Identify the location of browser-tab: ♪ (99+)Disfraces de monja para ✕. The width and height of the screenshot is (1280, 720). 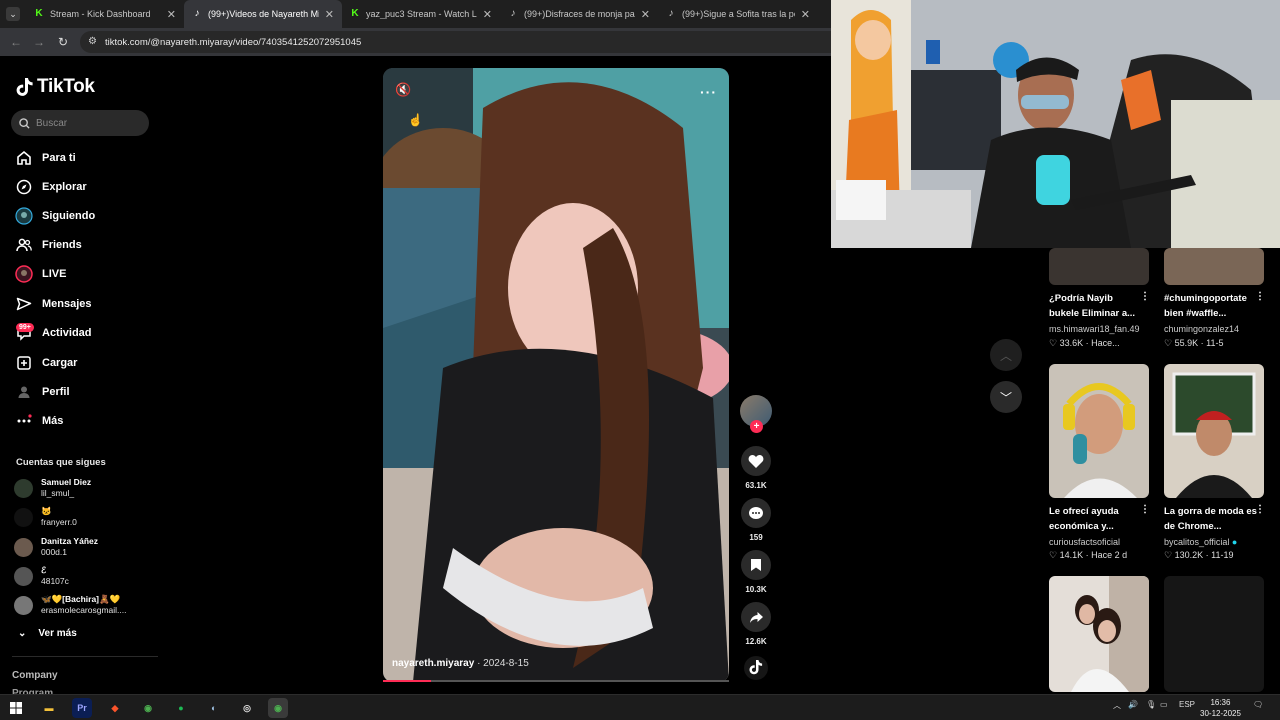
(579, 14).